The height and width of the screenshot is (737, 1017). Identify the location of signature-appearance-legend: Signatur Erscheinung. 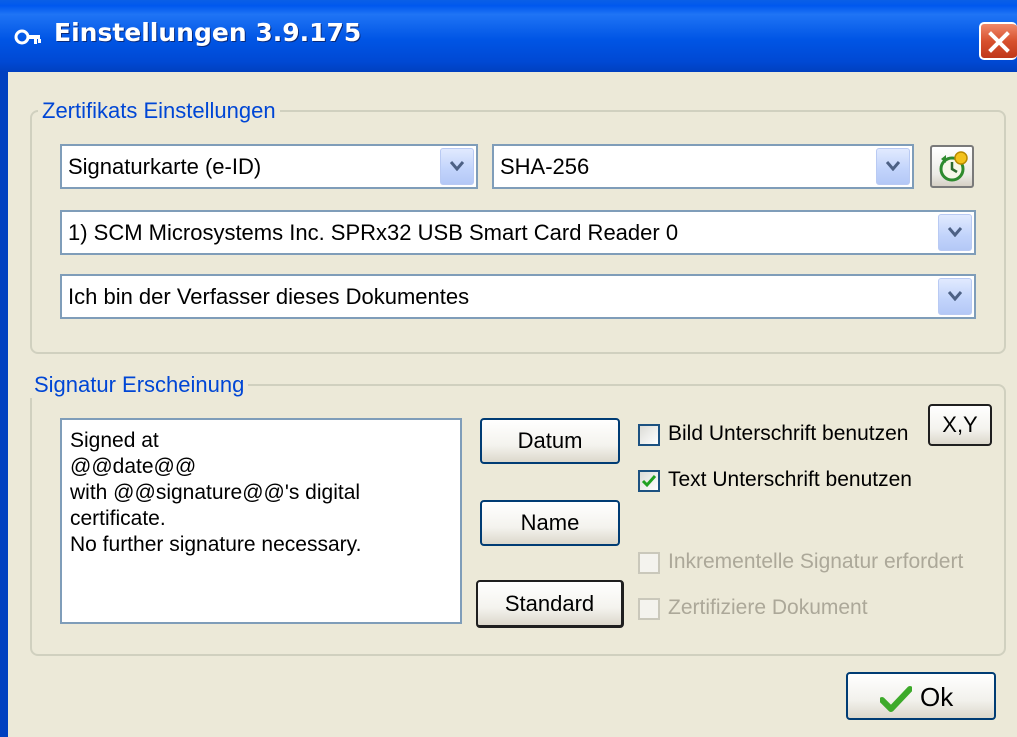
(139, 385).